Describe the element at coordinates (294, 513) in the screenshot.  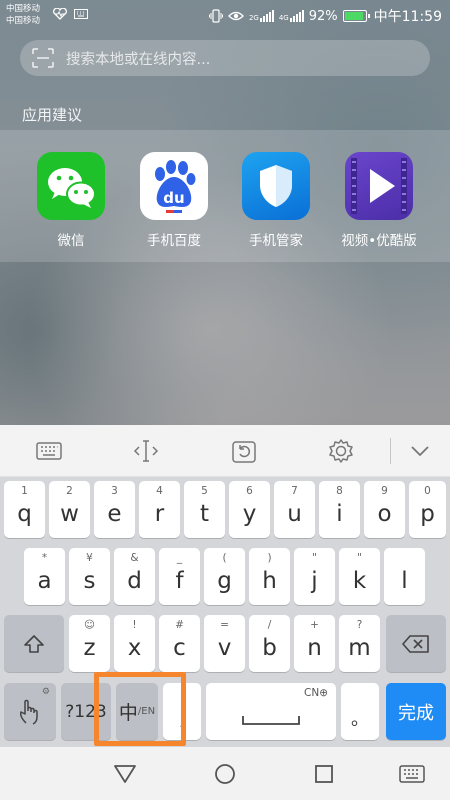
I see `key-label: u` at that location.